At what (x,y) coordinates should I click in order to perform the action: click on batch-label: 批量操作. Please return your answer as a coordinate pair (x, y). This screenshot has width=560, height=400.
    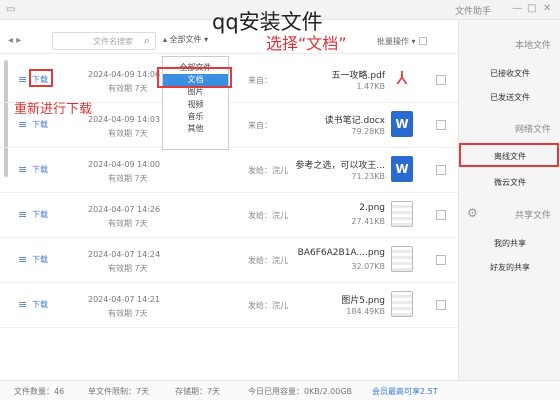
    Looking at the image, I should click on (393, 41).